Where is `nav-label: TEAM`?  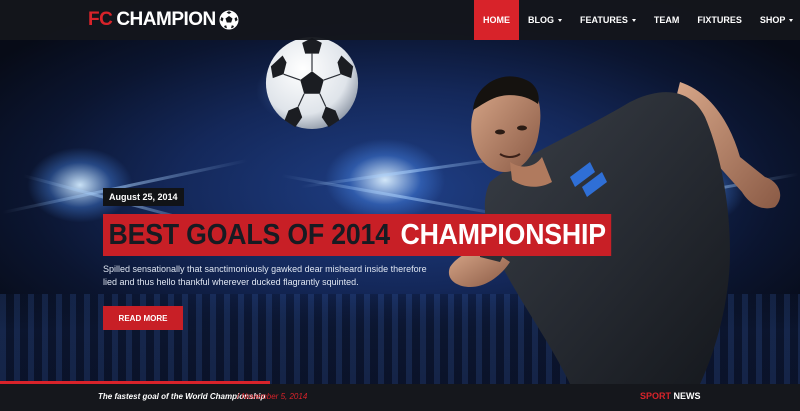 nav-label: TEAM is located at coordinates (666, 20).